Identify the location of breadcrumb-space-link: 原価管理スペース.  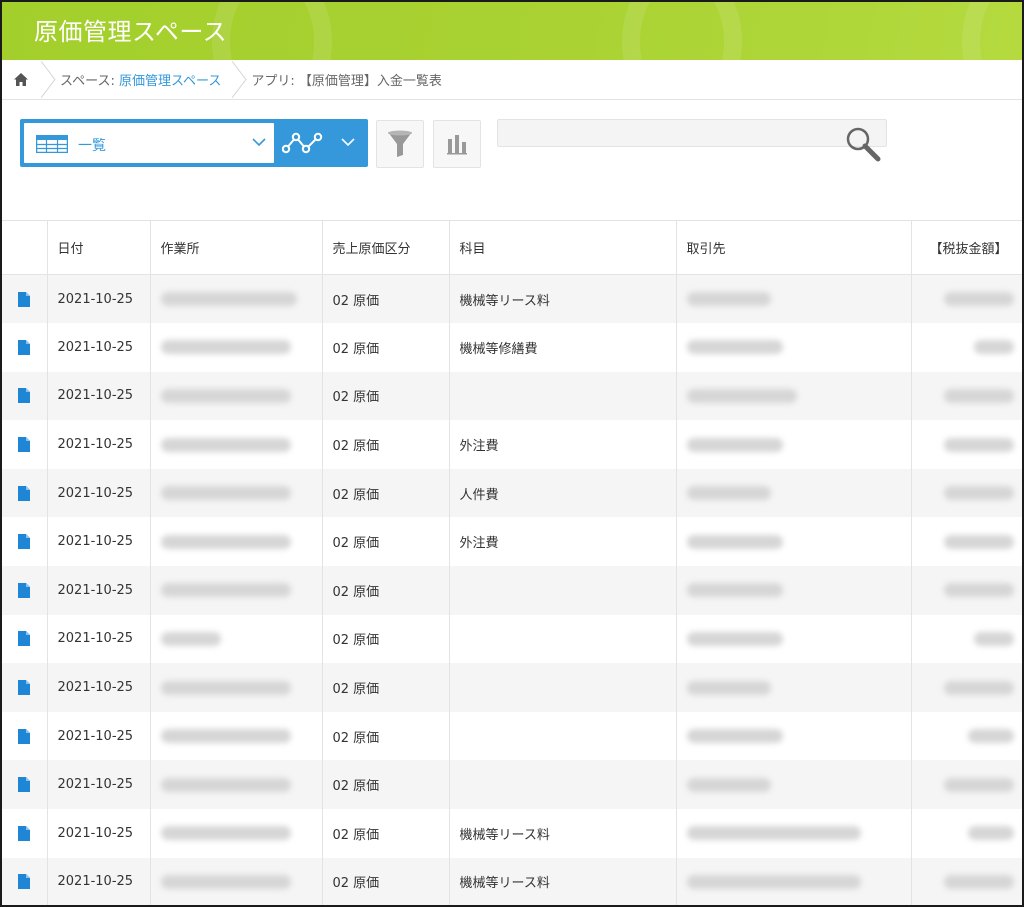
(170, 81).